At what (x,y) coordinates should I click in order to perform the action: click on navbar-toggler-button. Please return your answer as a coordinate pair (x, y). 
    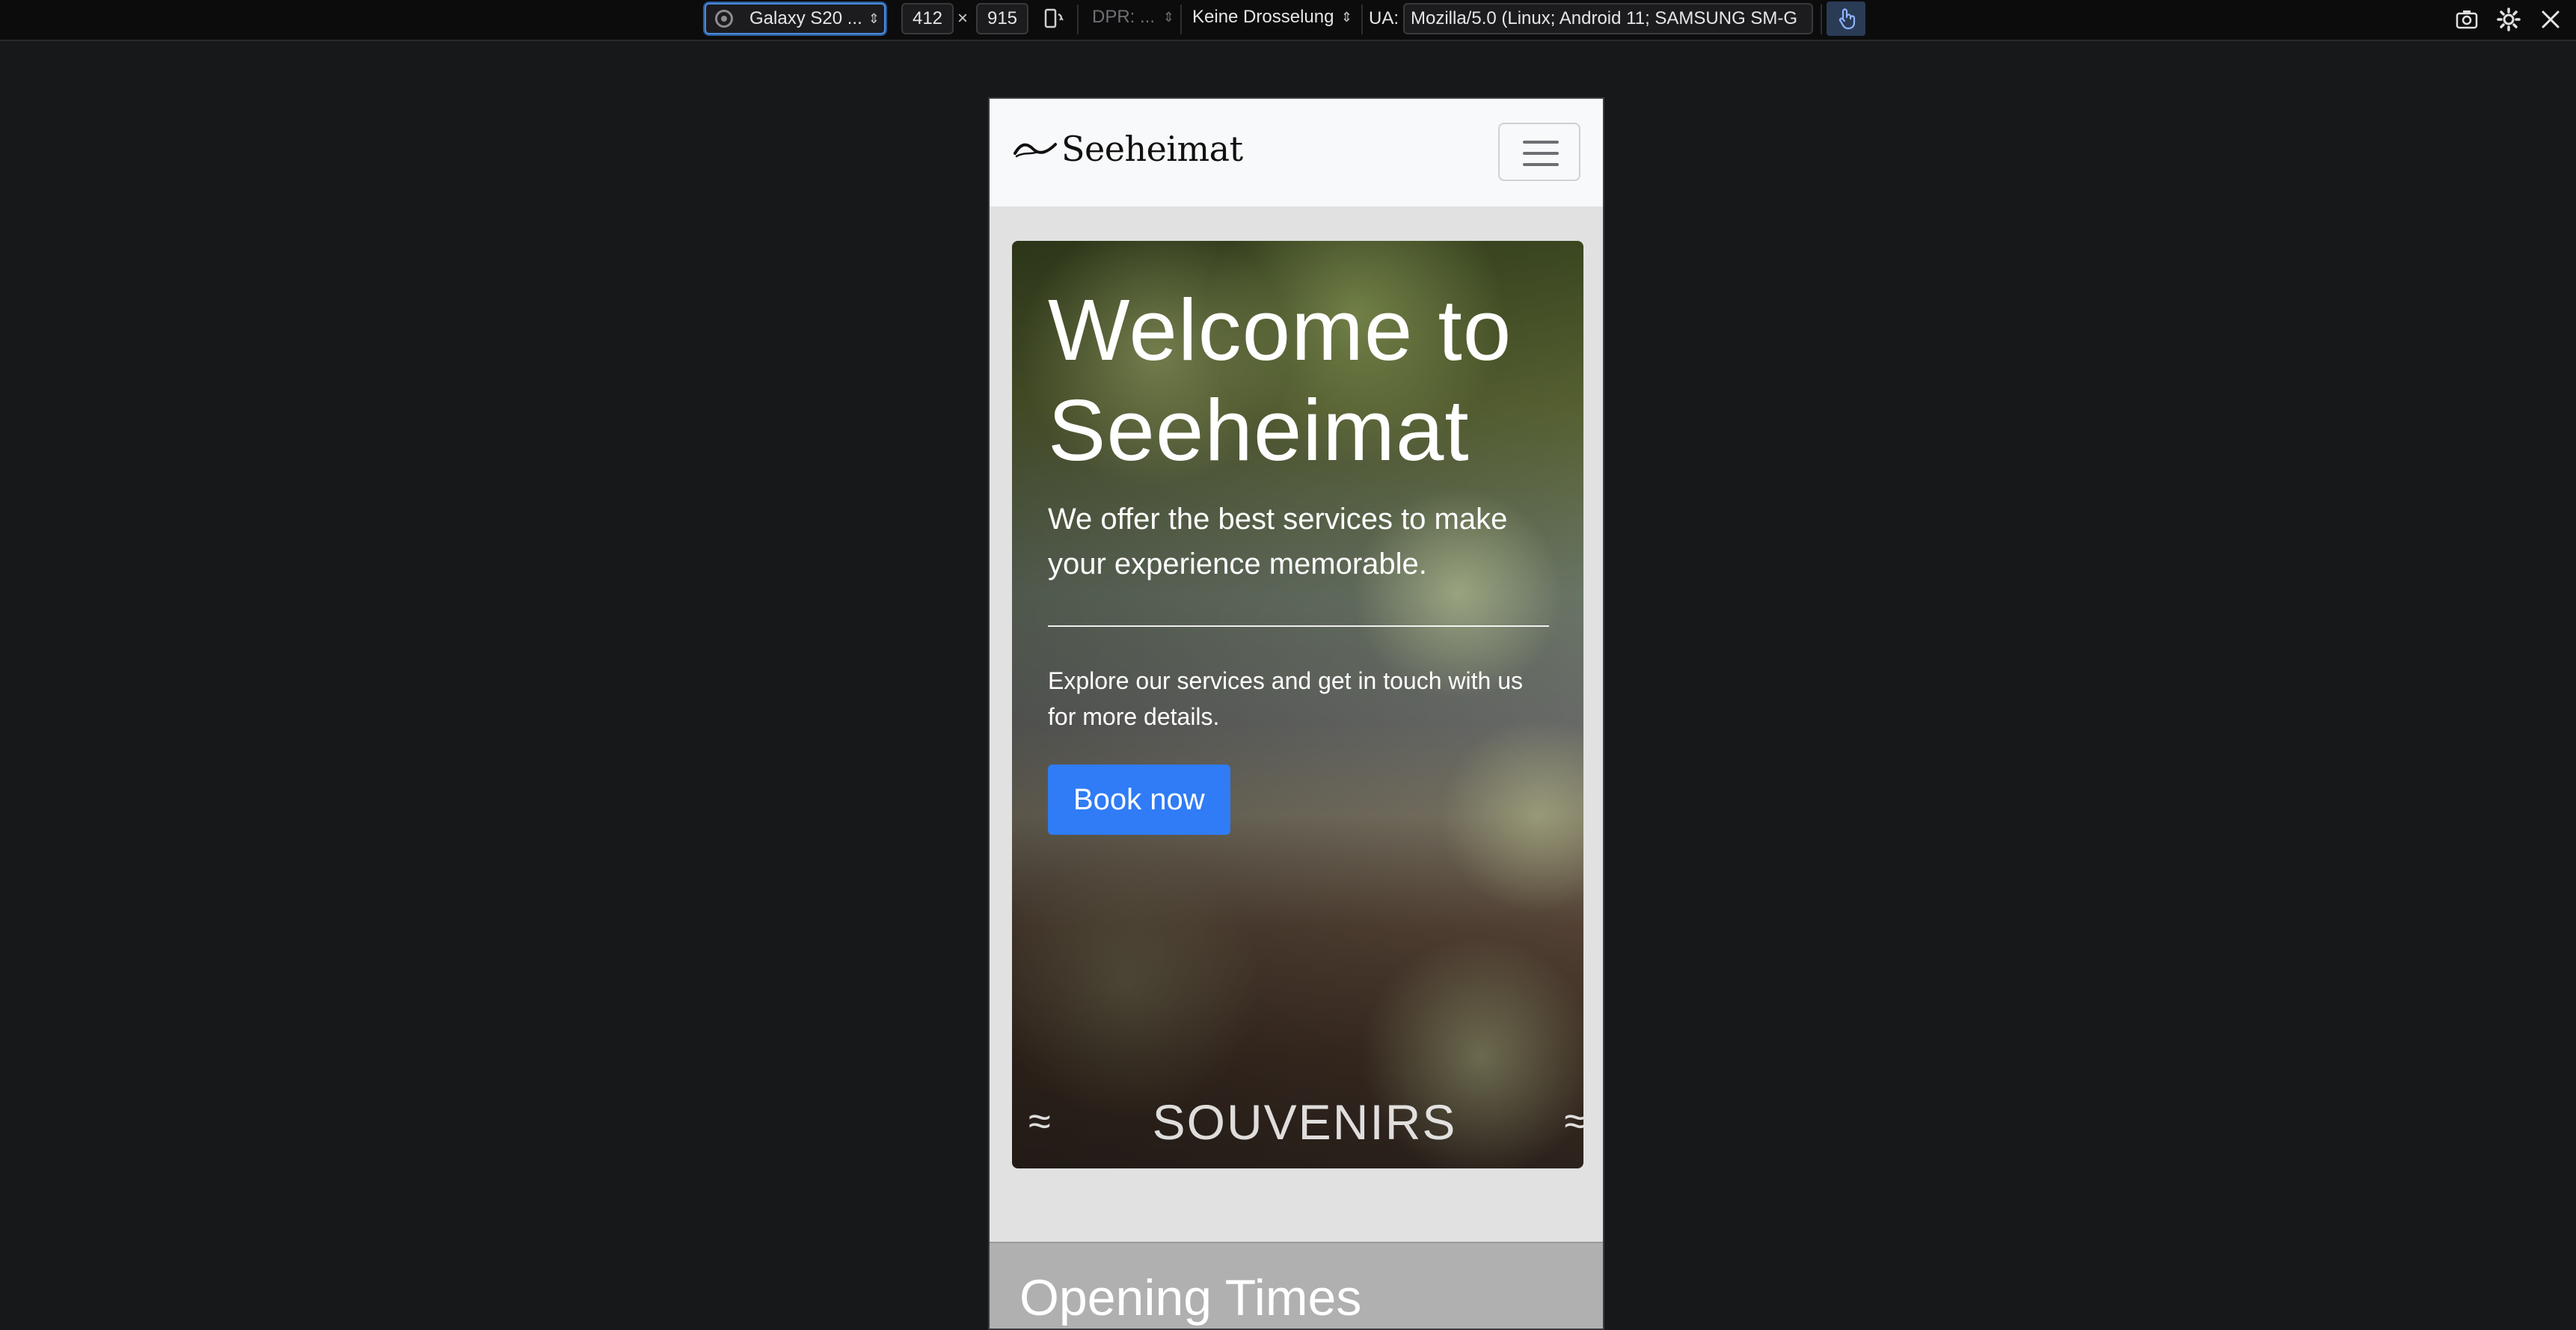
    Looking at the image, I should click on (1539, 152).